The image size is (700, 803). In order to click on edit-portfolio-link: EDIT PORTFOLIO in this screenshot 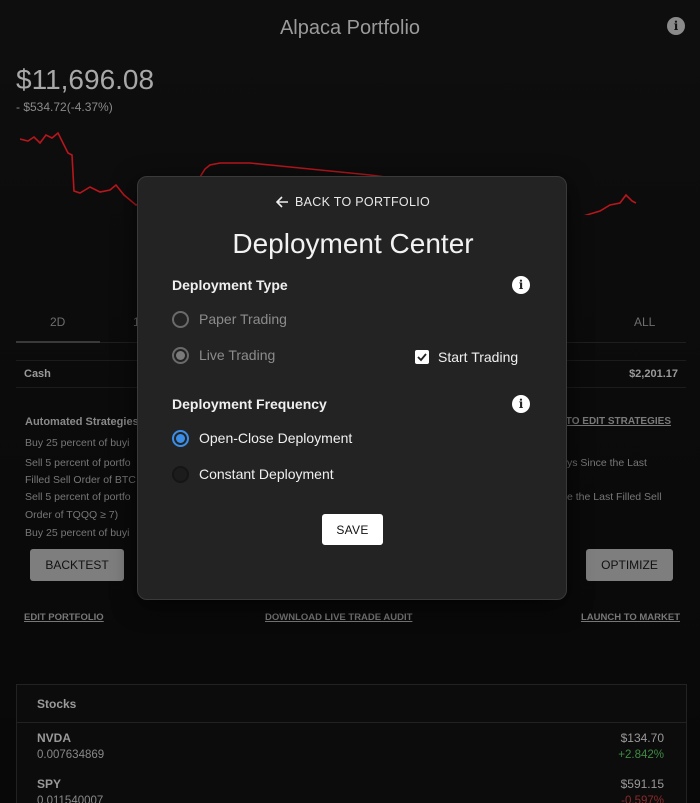, I will do `click(64, 617)`.